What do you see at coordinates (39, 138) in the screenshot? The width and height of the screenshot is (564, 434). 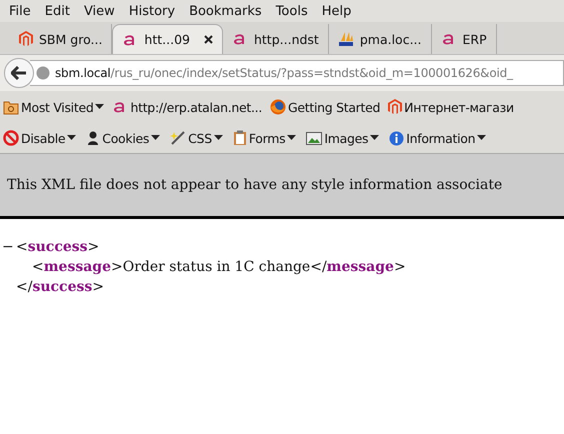 I see `toolbar-menu-button: Disable` at bounding box center [39, 138].